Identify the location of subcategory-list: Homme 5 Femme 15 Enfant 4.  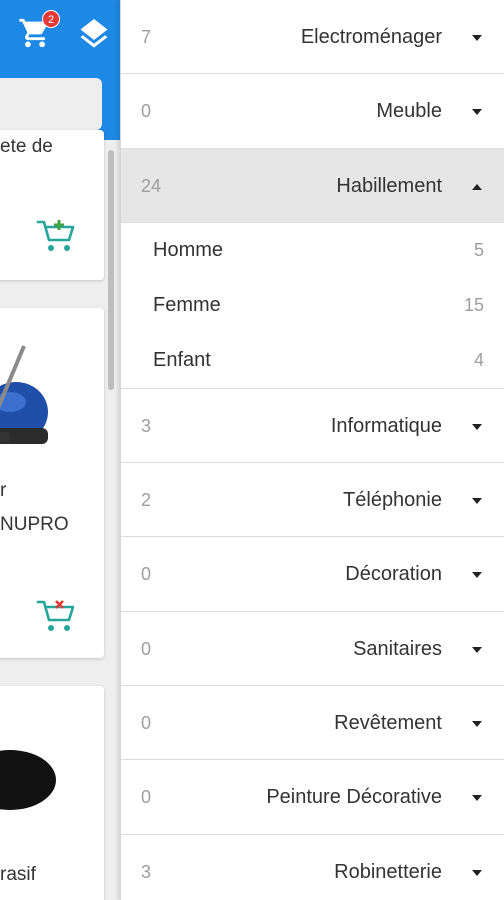
(312, 305).